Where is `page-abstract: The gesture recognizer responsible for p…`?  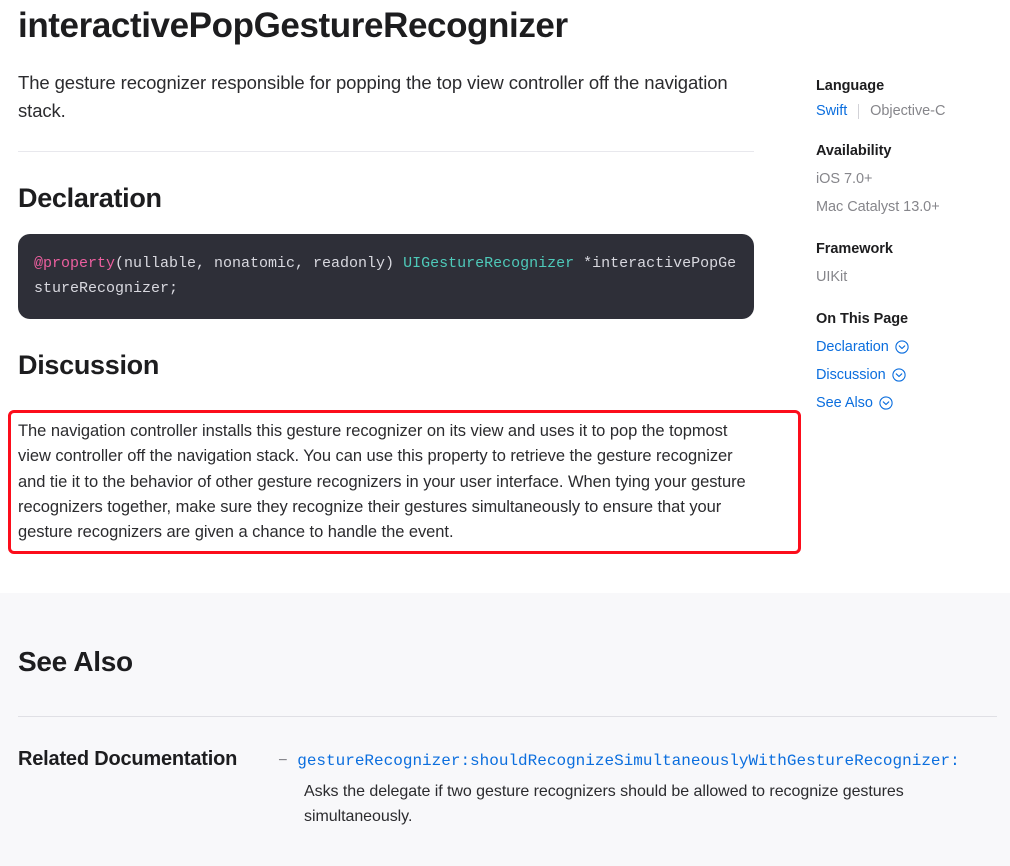
page-abstract: The gesture recognizer responsible for p… is located at coordinates (373, 96).